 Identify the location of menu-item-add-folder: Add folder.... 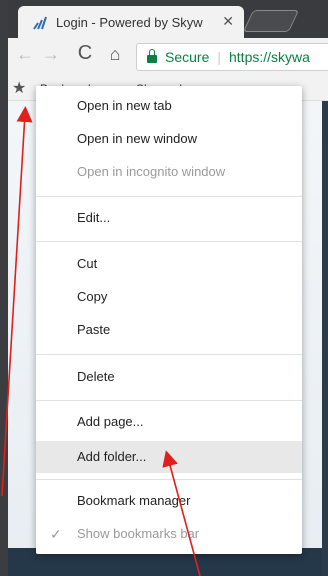
(169, 457).